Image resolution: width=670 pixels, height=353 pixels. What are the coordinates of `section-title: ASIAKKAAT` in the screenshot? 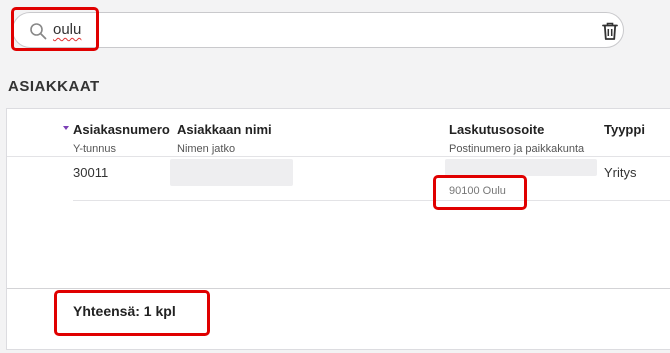 It's located at (54, 86).